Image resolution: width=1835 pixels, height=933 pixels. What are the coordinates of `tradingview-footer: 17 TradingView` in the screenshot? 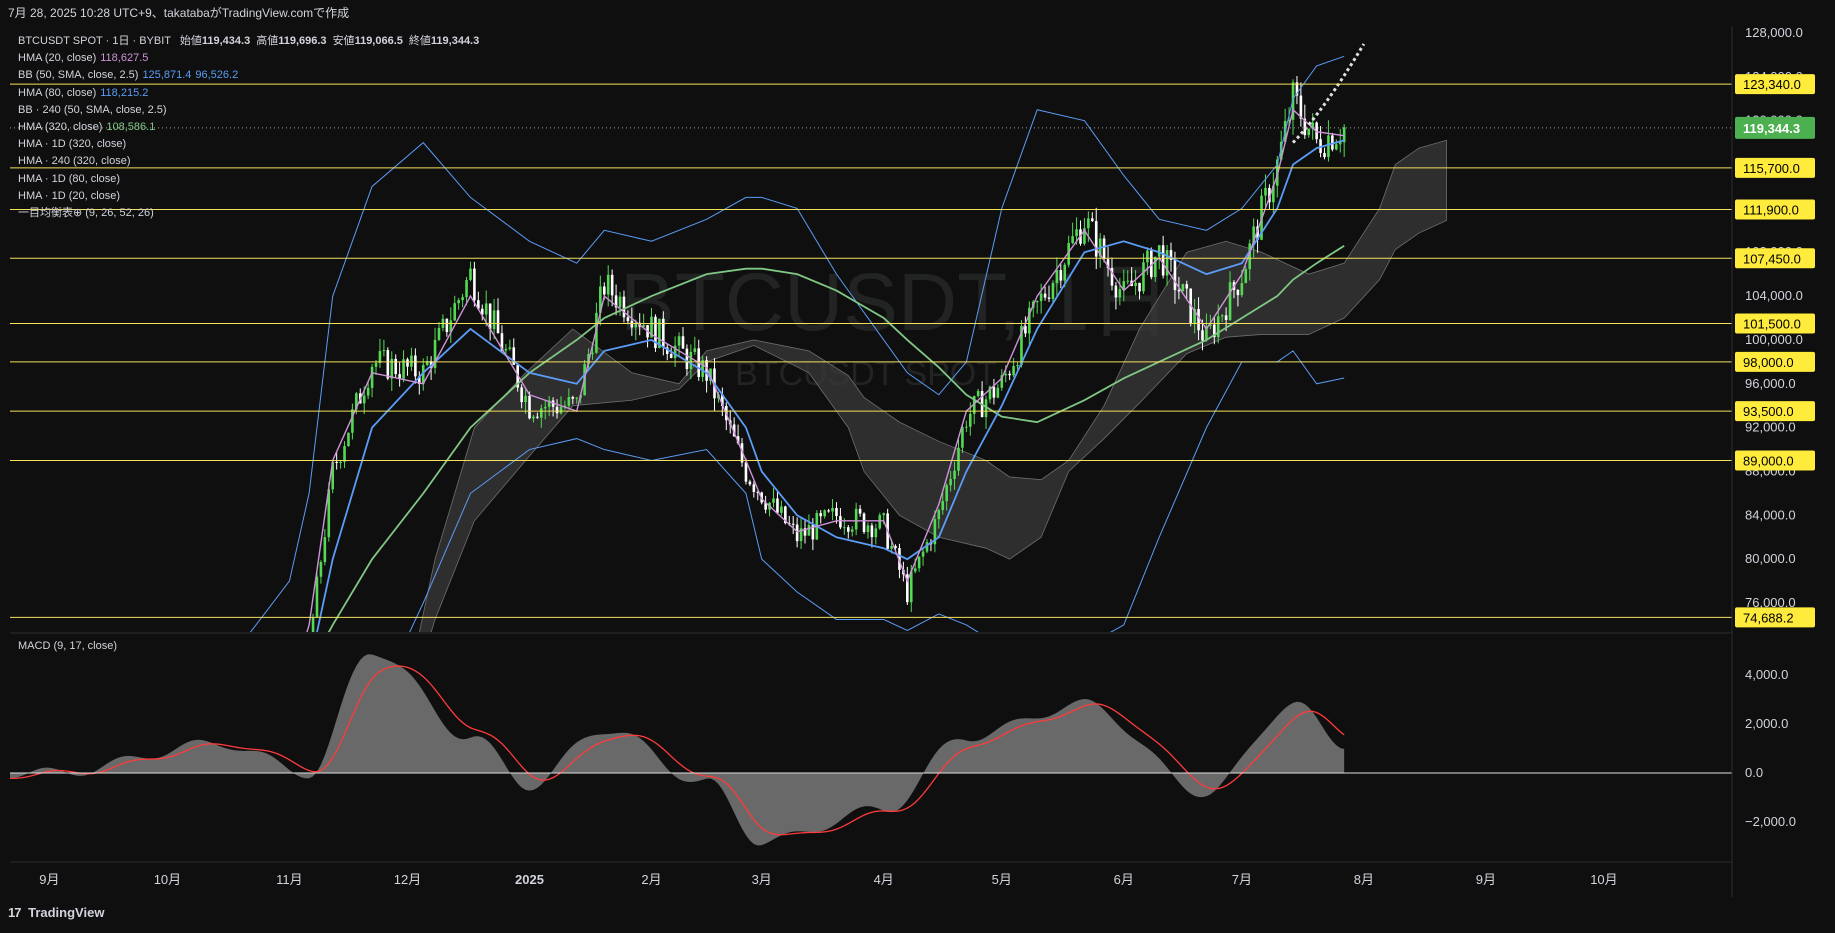 It's located at (56, 912).